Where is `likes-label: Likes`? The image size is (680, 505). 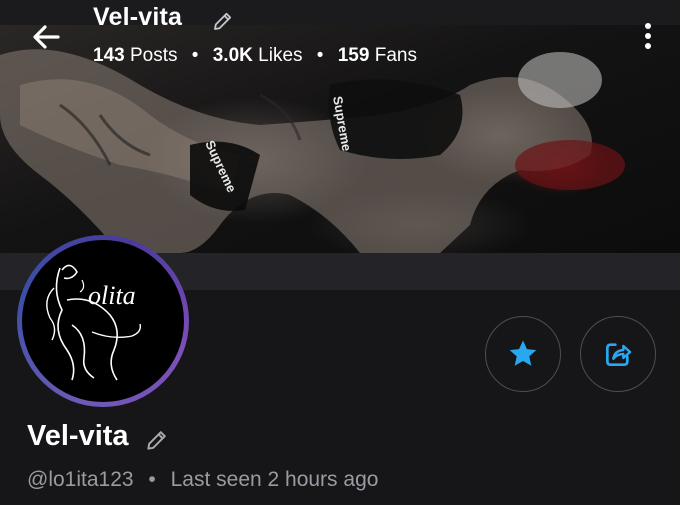
likes-label: Likes is located at coordinates (280, 55).